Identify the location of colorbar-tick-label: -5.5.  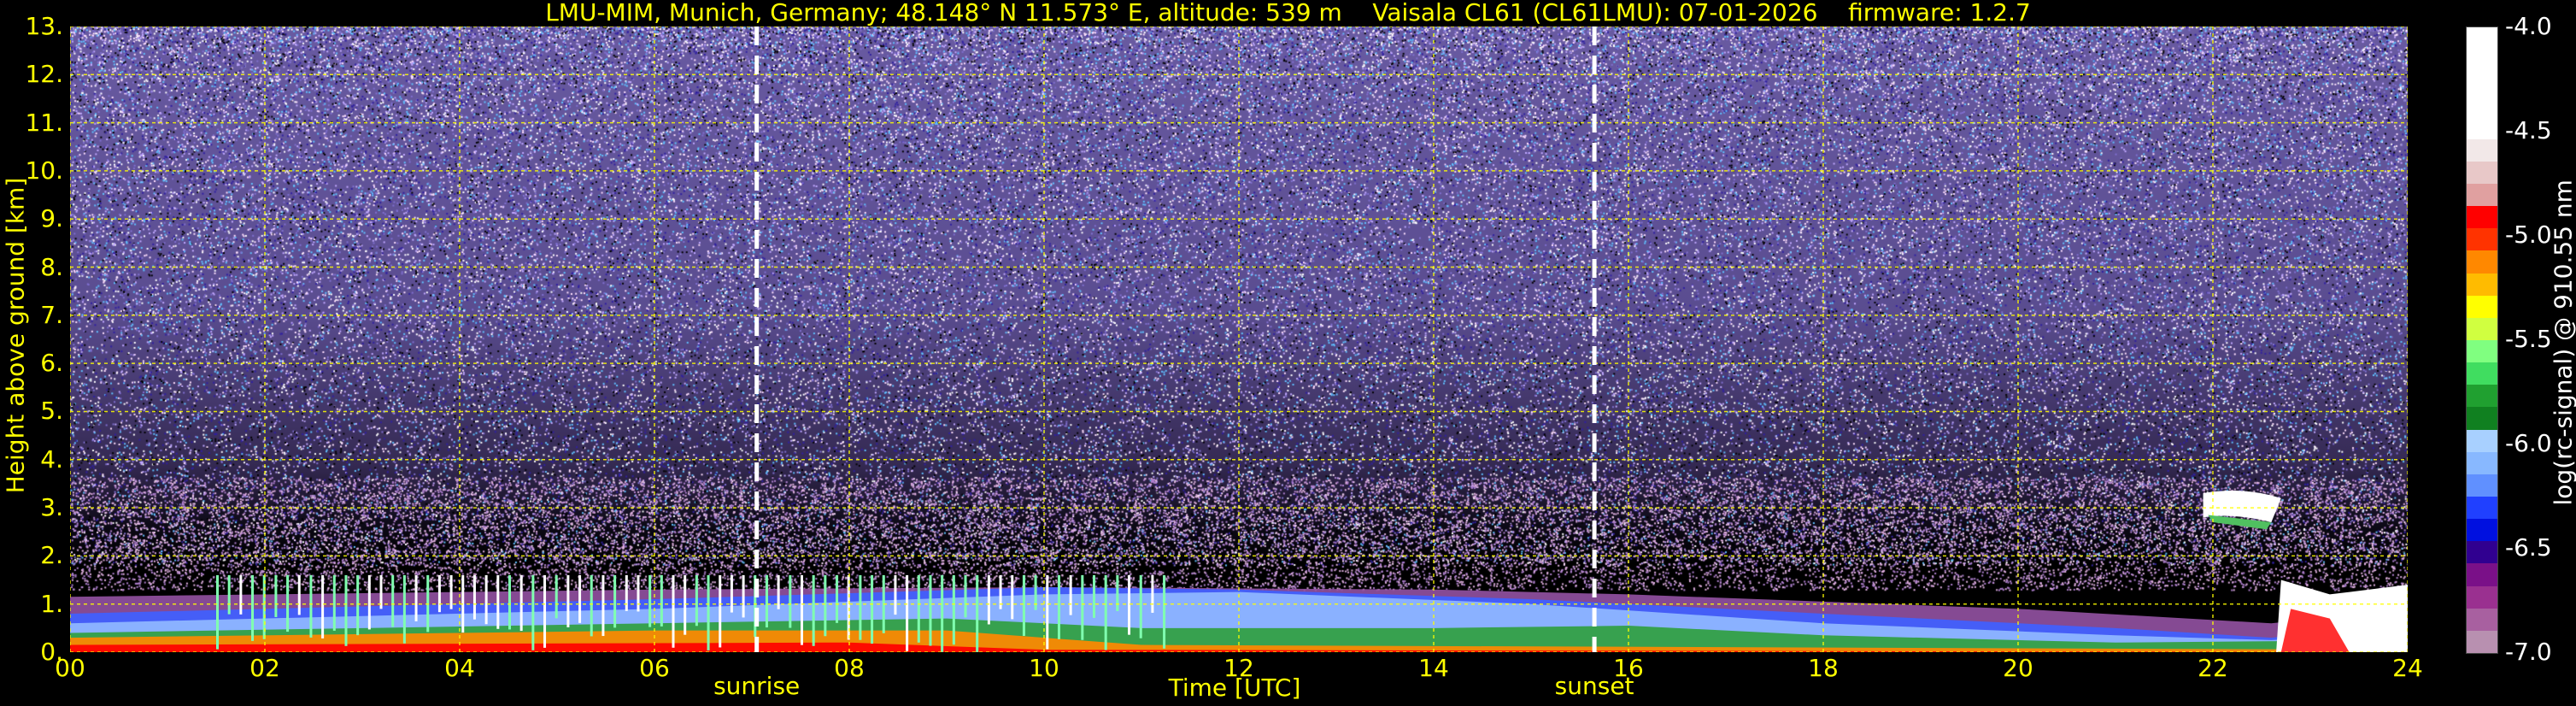
(2528, 339).